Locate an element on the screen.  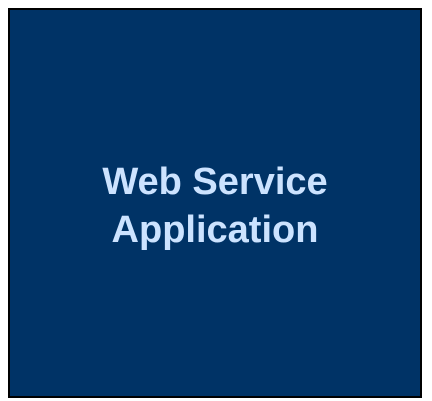
box-label-line-1: Web Service is located at coordinates (215, 182).